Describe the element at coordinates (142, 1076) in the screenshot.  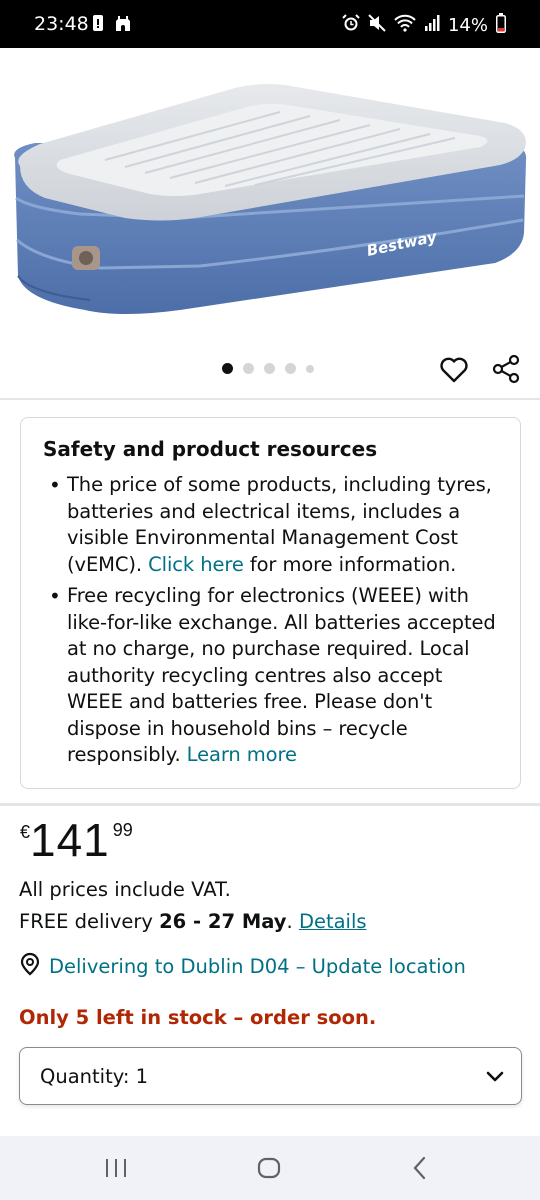
I see `quantity-value: 1` at that location.